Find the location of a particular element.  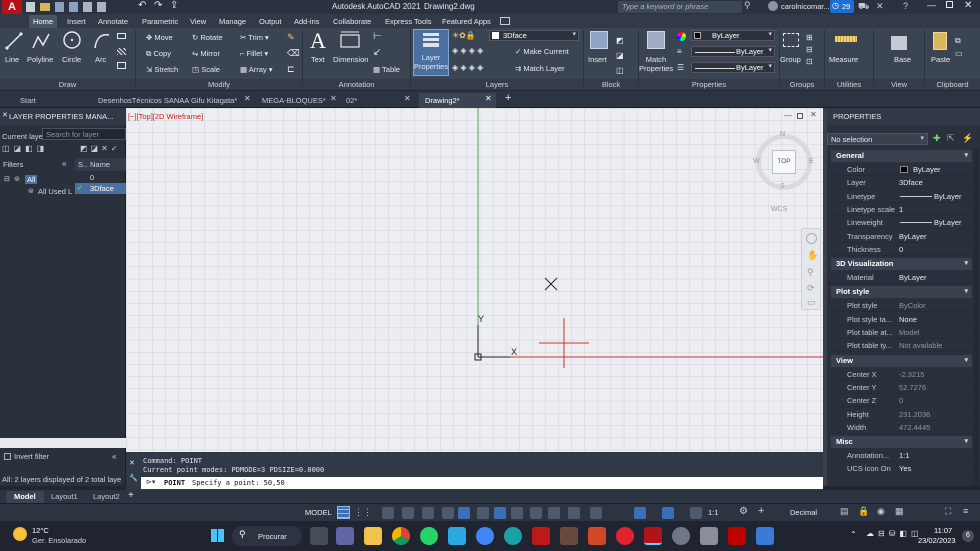

doc-tab-start: Start is located at coordinates (28, 100).